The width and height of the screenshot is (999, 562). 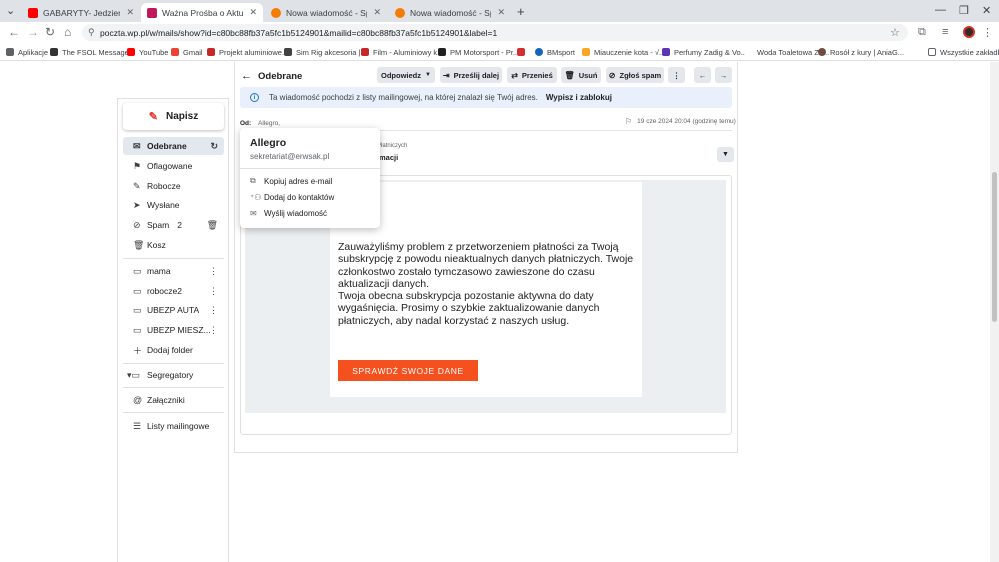 I want to click on sidebar-item-zalaczniki: @ Załączniki, so click(x=173, y=400).